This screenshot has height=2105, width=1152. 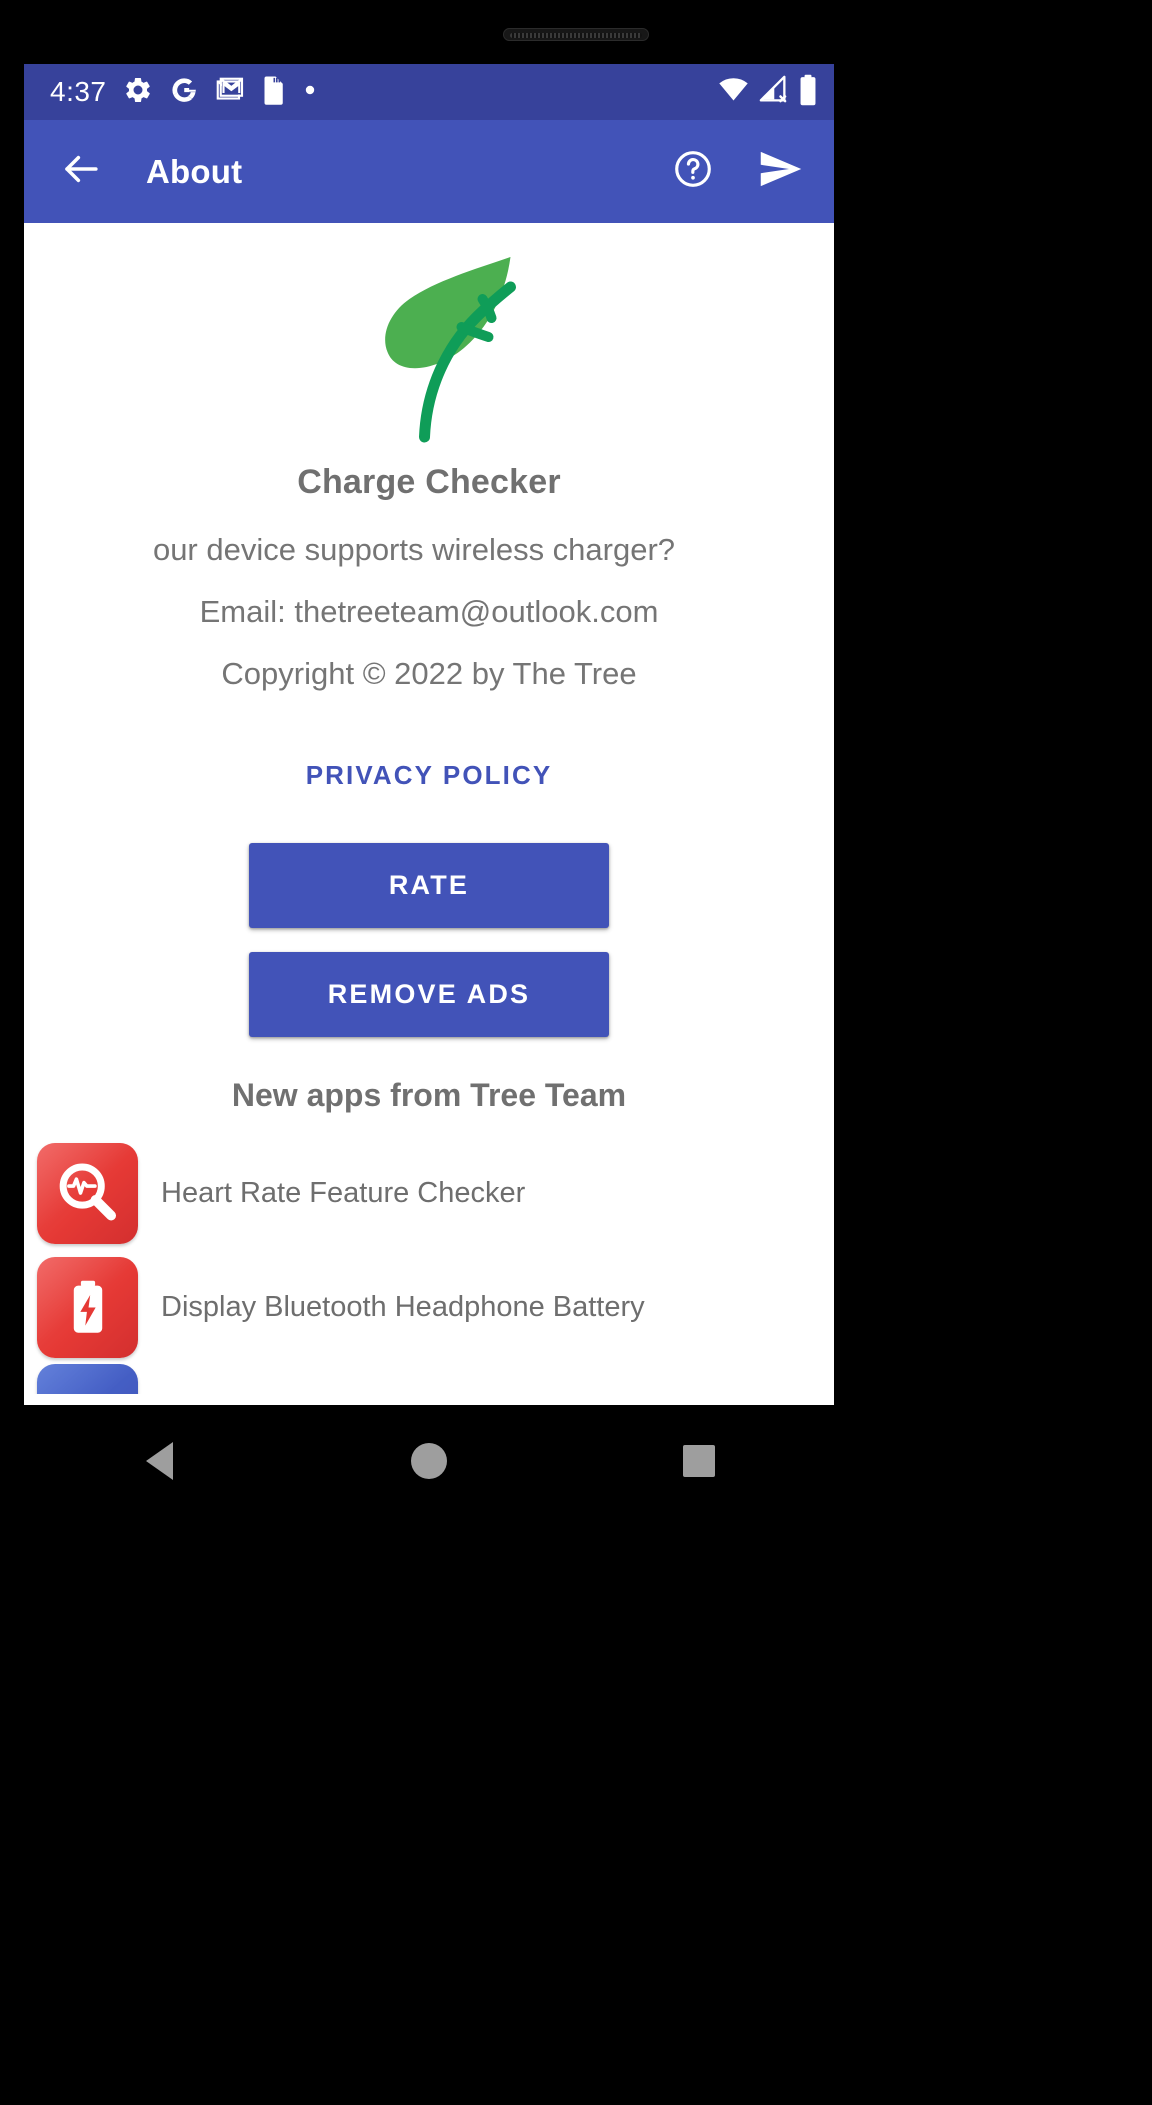 What do you see at coordinates (773, 92) in the screenshot?
I see `cell-signal-off-icon` at bounding box center [773, 92].